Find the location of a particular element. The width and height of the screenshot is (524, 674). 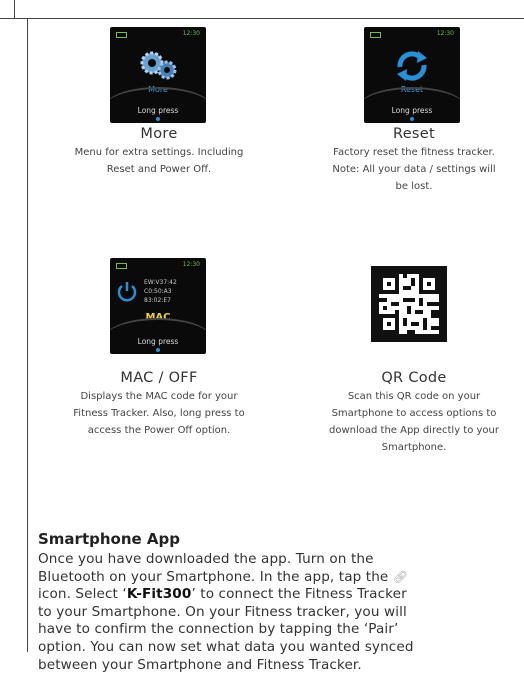

power-icon is located at coordinates (127, 292).